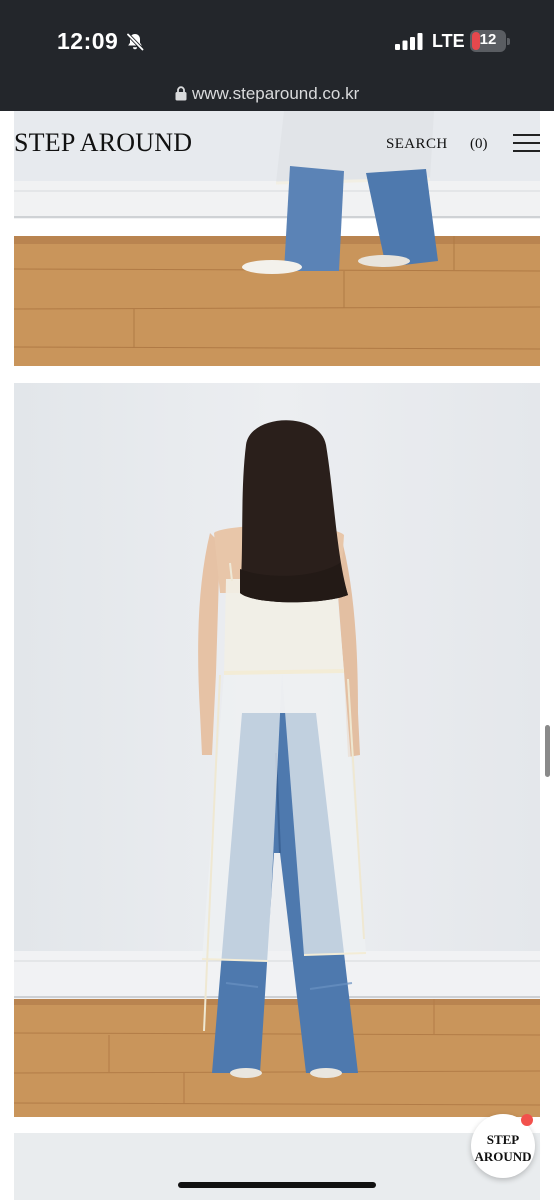 The height and width of the screenshot is (1200, 554). Describe the element at coordinates (547, 751) in the screenshot. I see `scrollbar` at that location.